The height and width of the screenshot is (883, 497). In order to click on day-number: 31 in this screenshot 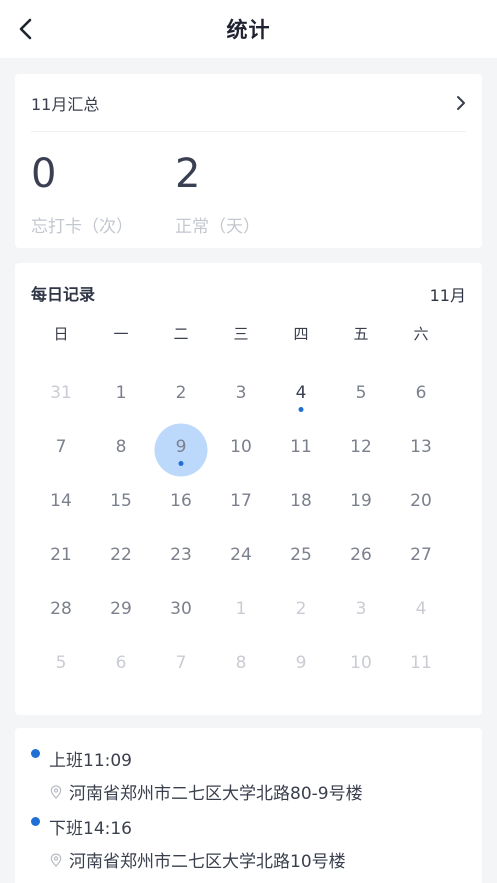, I will do `click(61, 393)`.